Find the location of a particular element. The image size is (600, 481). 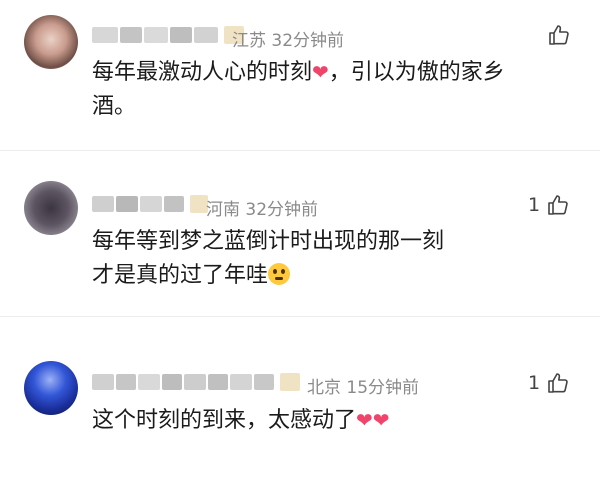

timestamp: 15分钟前 is located at coordinates (383, 388).